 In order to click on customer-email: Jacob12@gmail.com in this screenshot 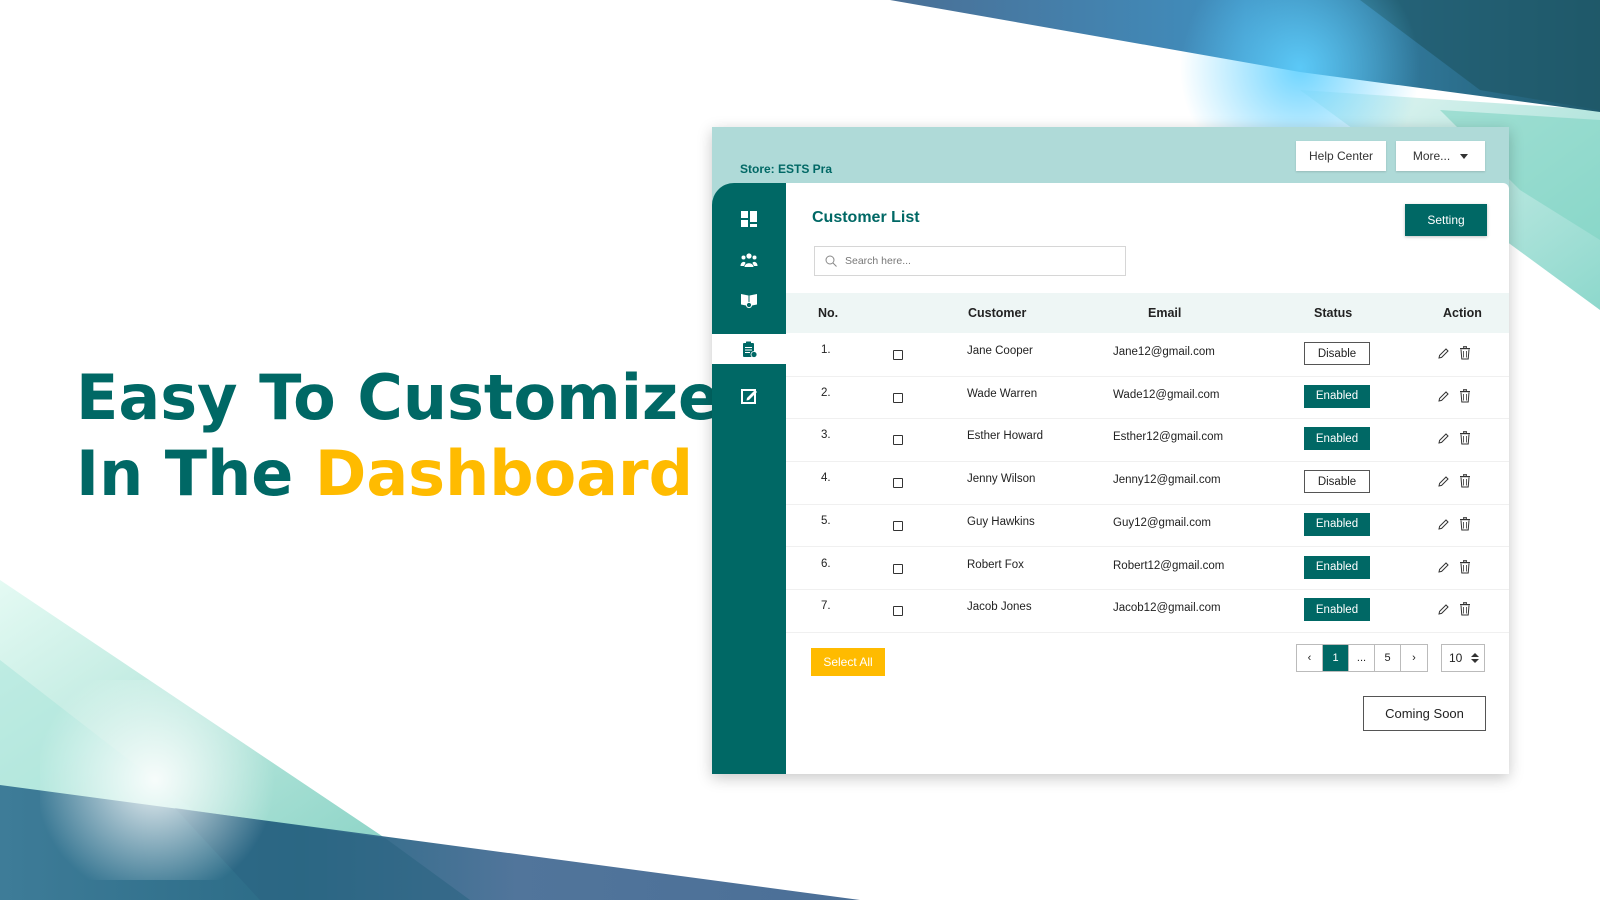, I will do `click(1167, 608)`.